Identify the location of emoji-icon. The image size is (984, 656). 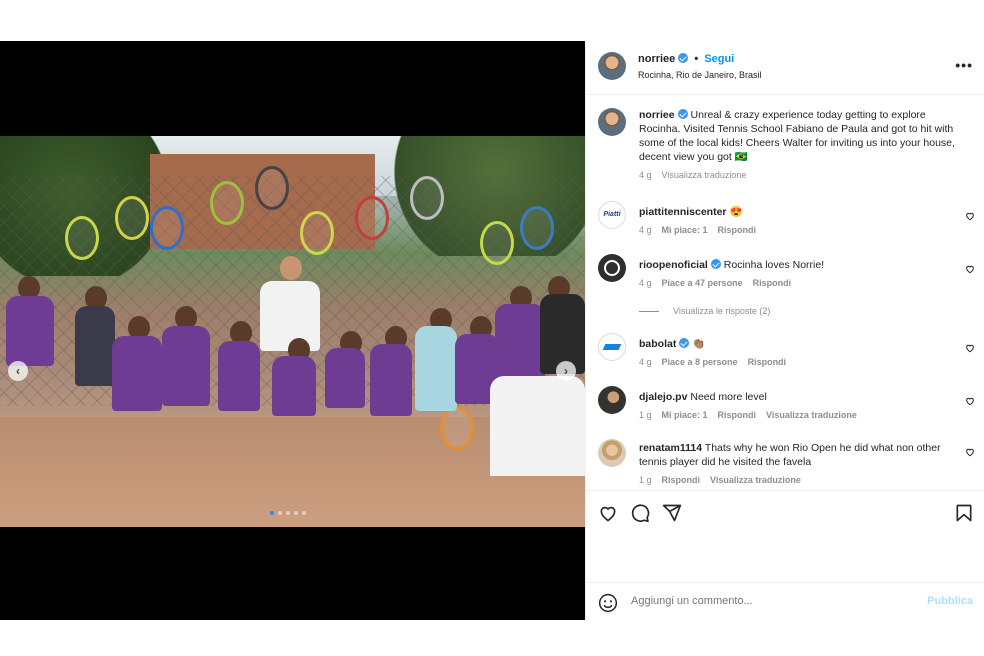
(608, 603).